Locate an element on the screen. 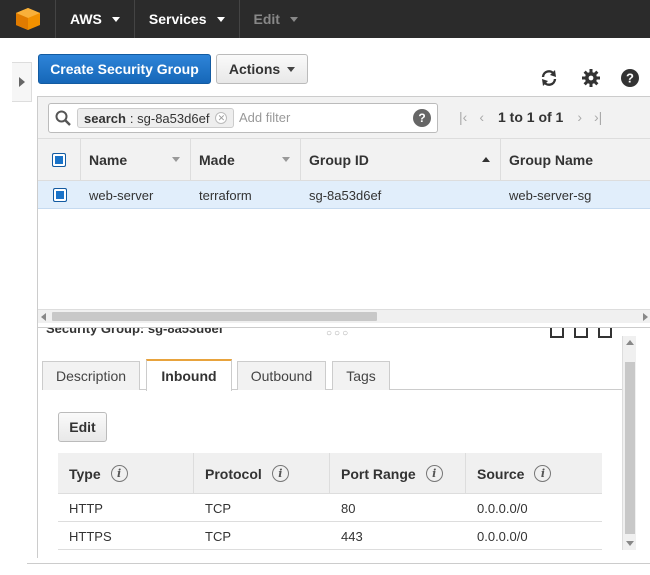 This screenshot has height=575, width=650. column-header-type: Type i is located at coordinates (126, 473).